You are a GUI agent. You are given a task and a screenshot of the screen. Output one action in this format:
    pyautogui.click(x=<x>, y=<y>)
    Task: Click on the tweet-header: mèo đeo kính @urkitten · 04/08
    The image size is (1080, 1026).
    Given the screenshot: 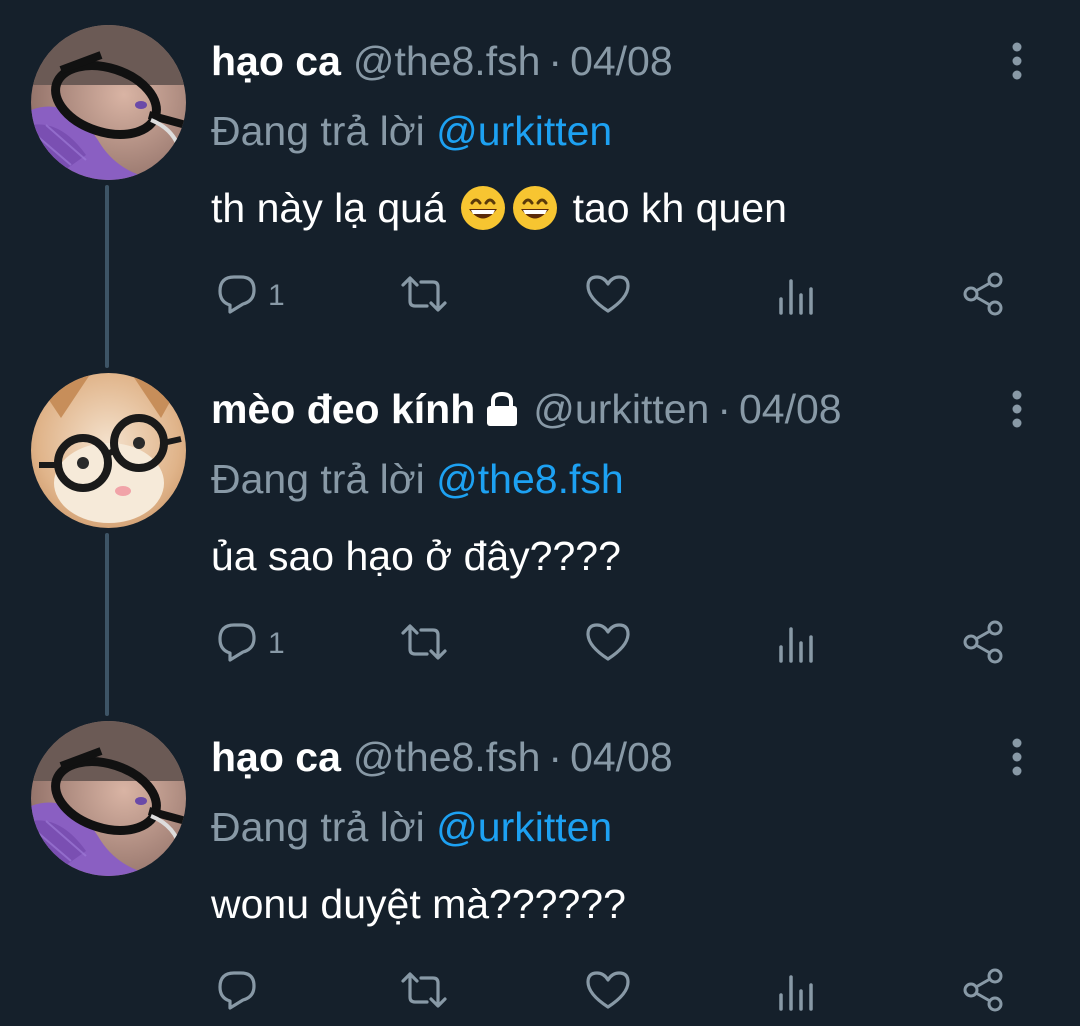 What is the action you would take?
    pyautogui.click(x=526, y=409)
    